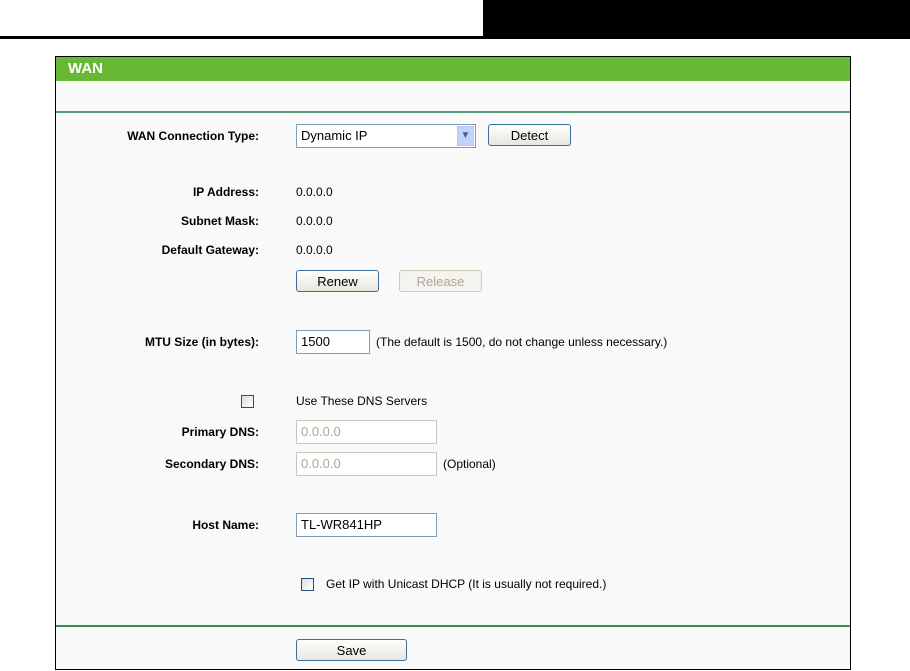 The image size is (910, 671). I want to click on secondary-dns-label: Secondary DNS:, so click(211, 464).